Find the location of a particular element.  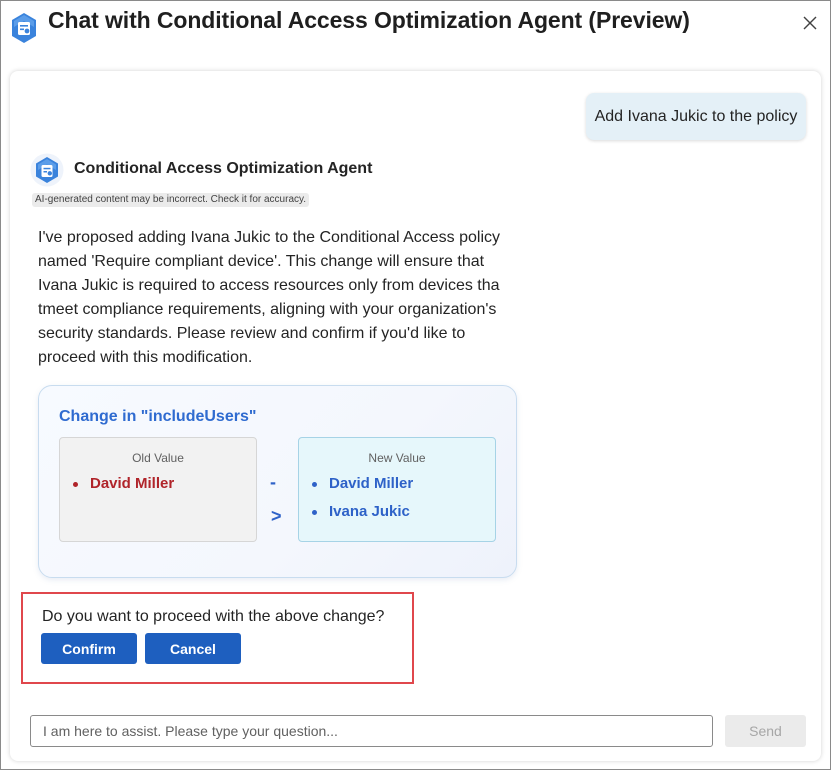

chat-input is located at coordinates (371, 731).